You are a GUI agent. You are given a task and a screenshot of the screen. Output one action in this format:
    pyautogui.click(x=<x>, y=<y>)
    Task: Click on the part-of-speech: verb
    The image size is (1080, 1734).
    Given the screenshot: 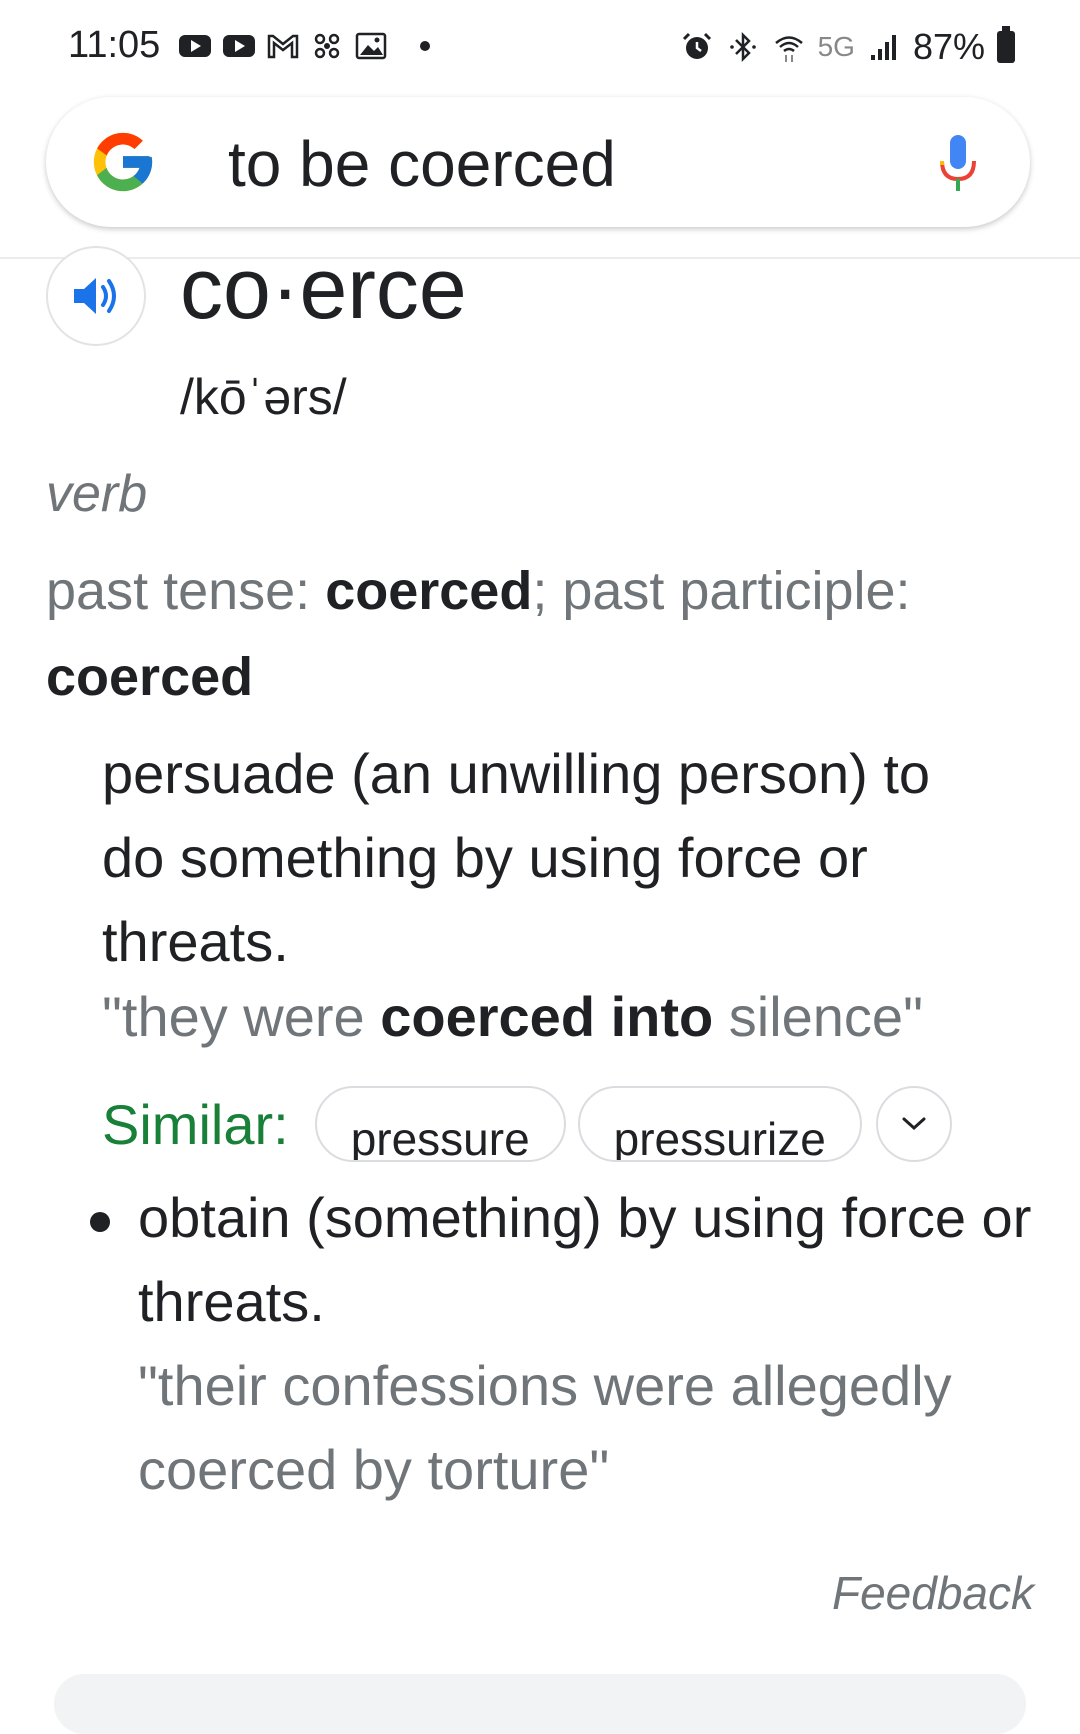 What is the action you would take?
    pyautogui.click(x=97, y=494)
    